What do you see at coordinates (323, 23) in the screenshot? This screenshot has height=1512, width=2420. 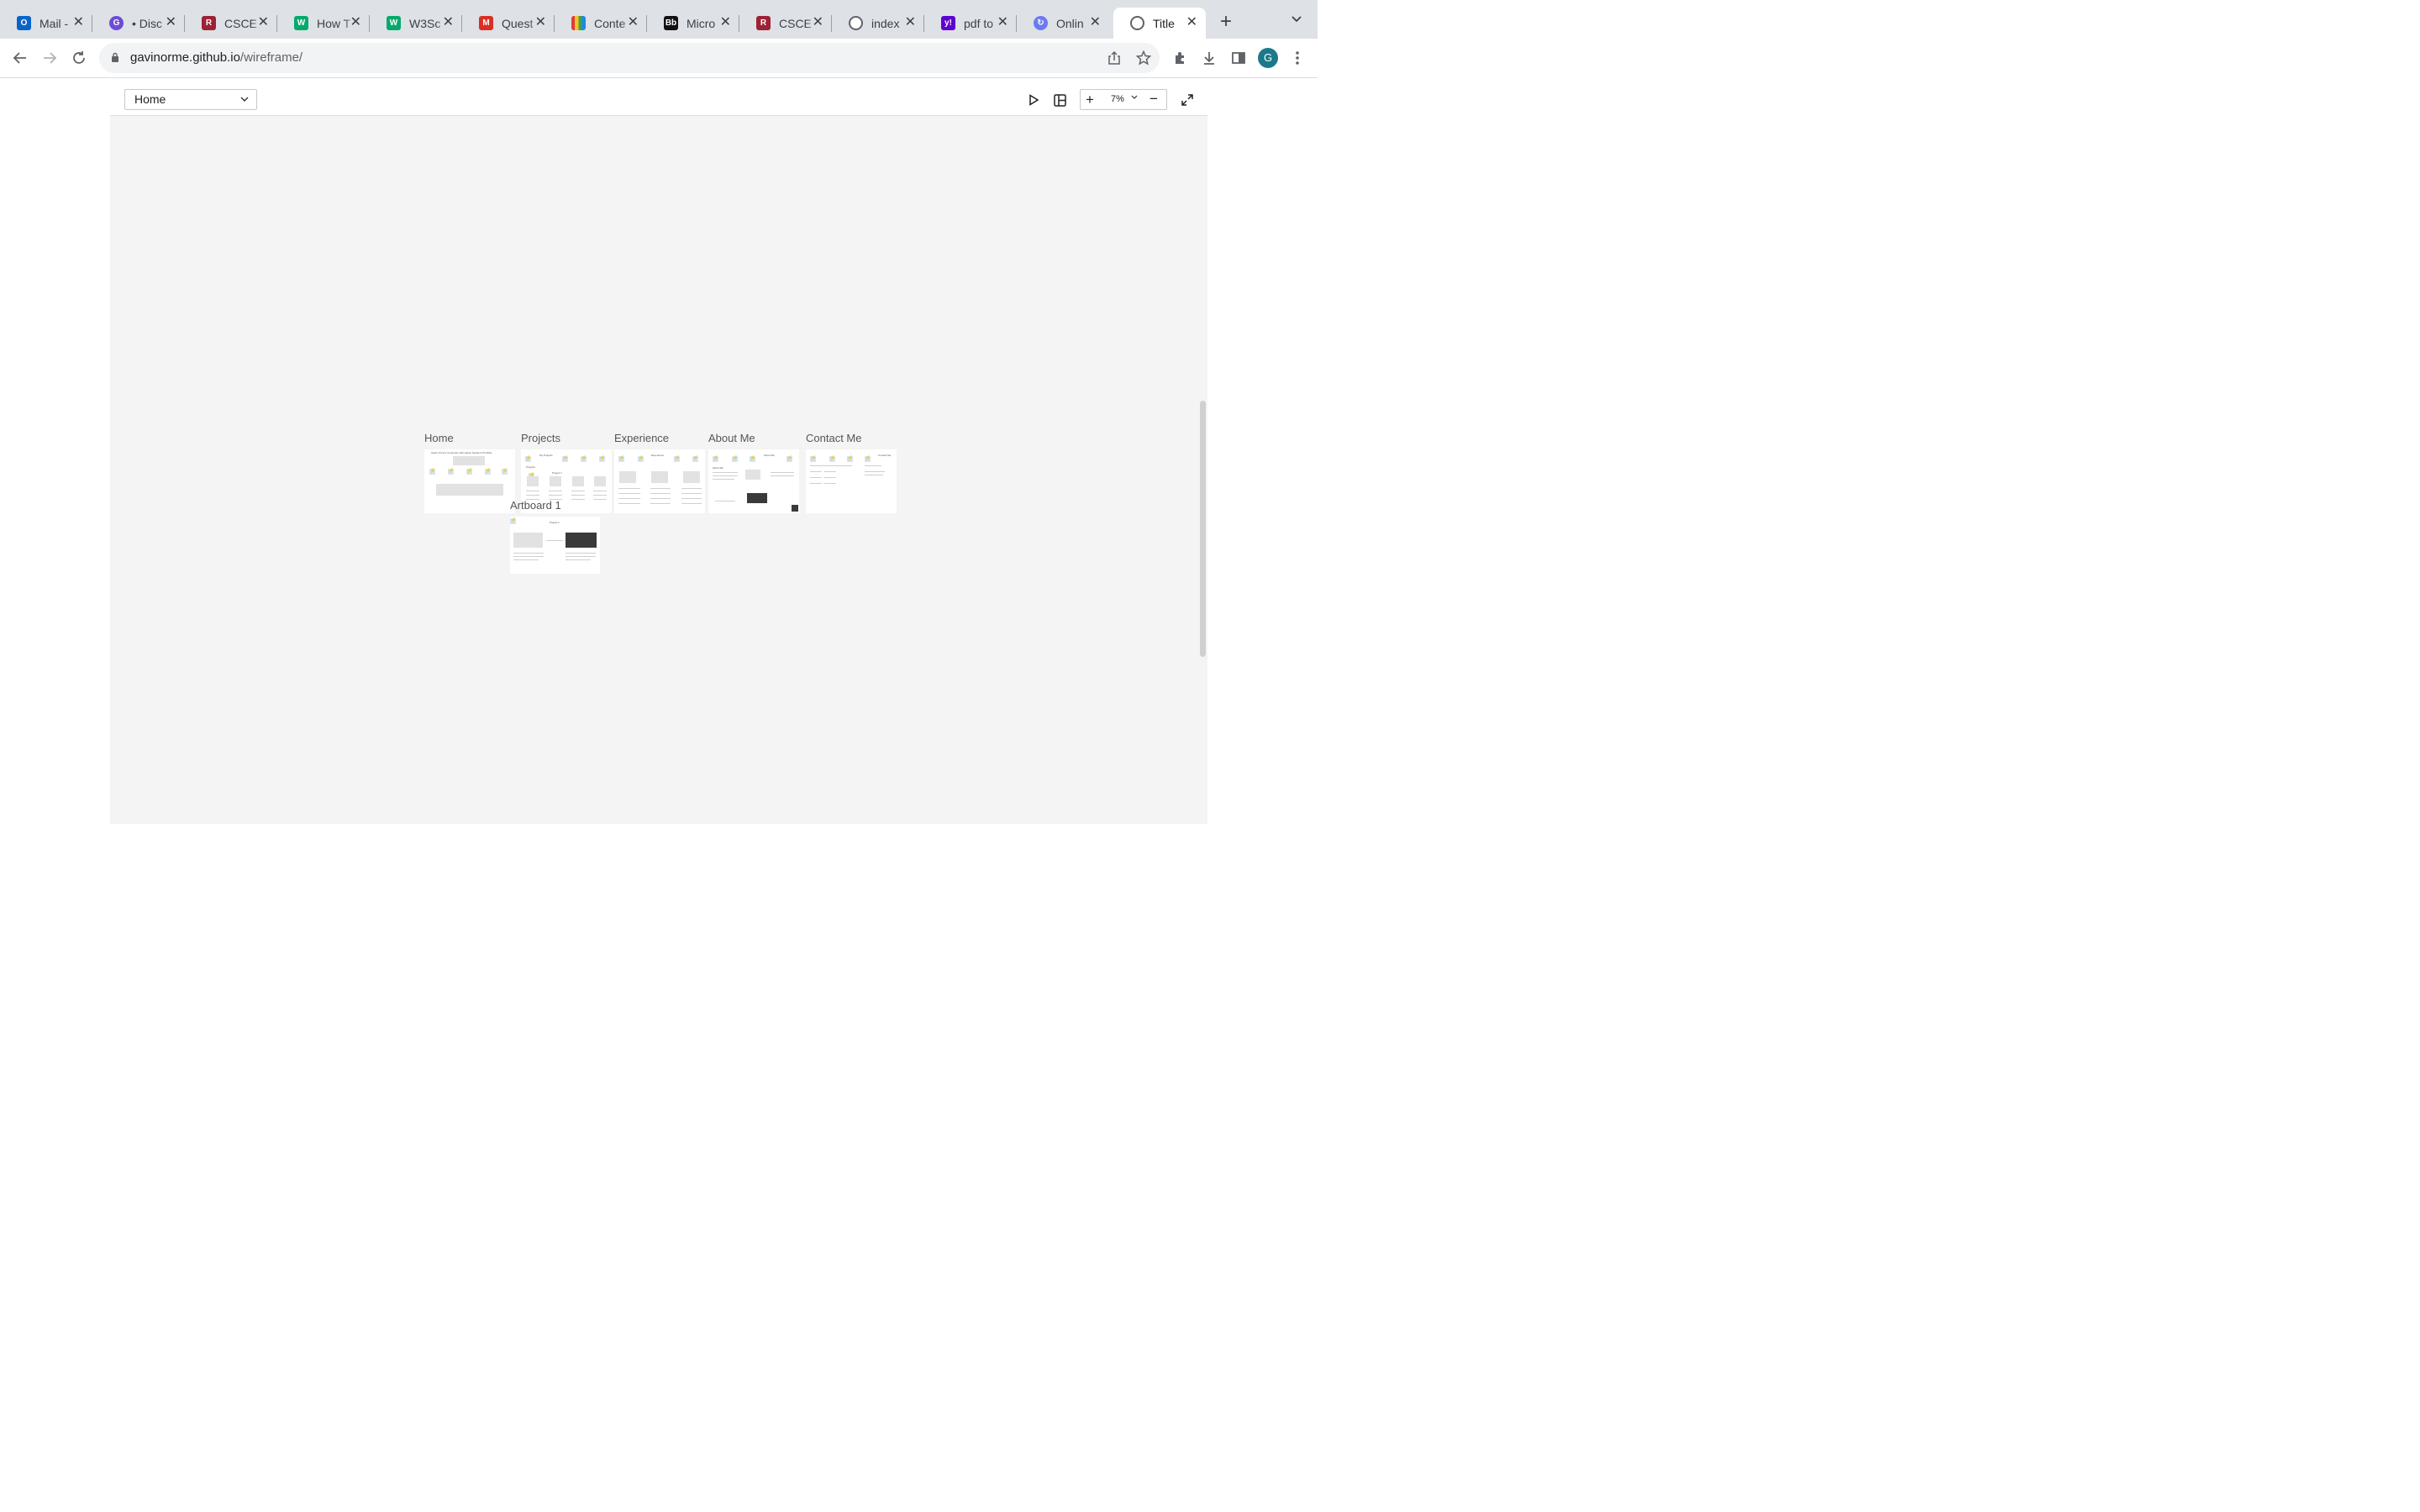 I see `browser-tab: W How T ✕` at bounding box center [323, 23].